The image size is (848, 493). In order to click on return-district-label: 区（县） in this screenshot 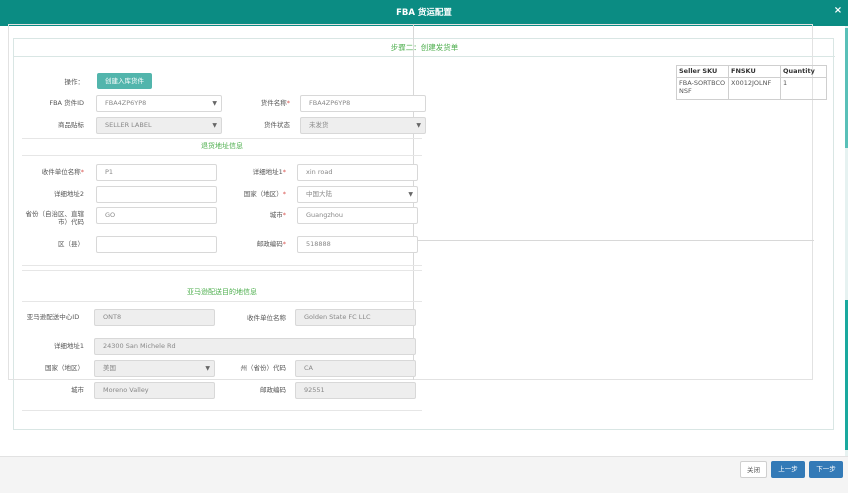, I will do `click(71, 244)`.